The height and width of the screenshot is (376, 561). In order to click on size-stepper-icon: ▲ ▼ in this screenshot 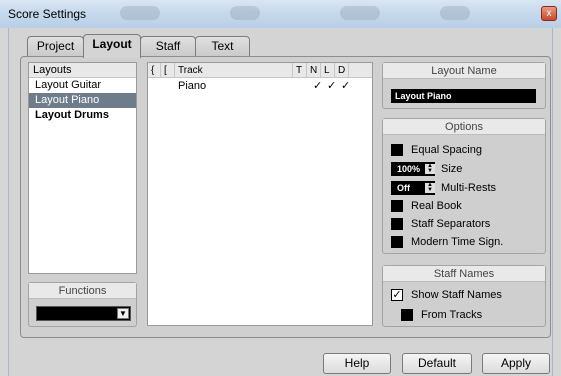, I will do `click(430, 168)`.